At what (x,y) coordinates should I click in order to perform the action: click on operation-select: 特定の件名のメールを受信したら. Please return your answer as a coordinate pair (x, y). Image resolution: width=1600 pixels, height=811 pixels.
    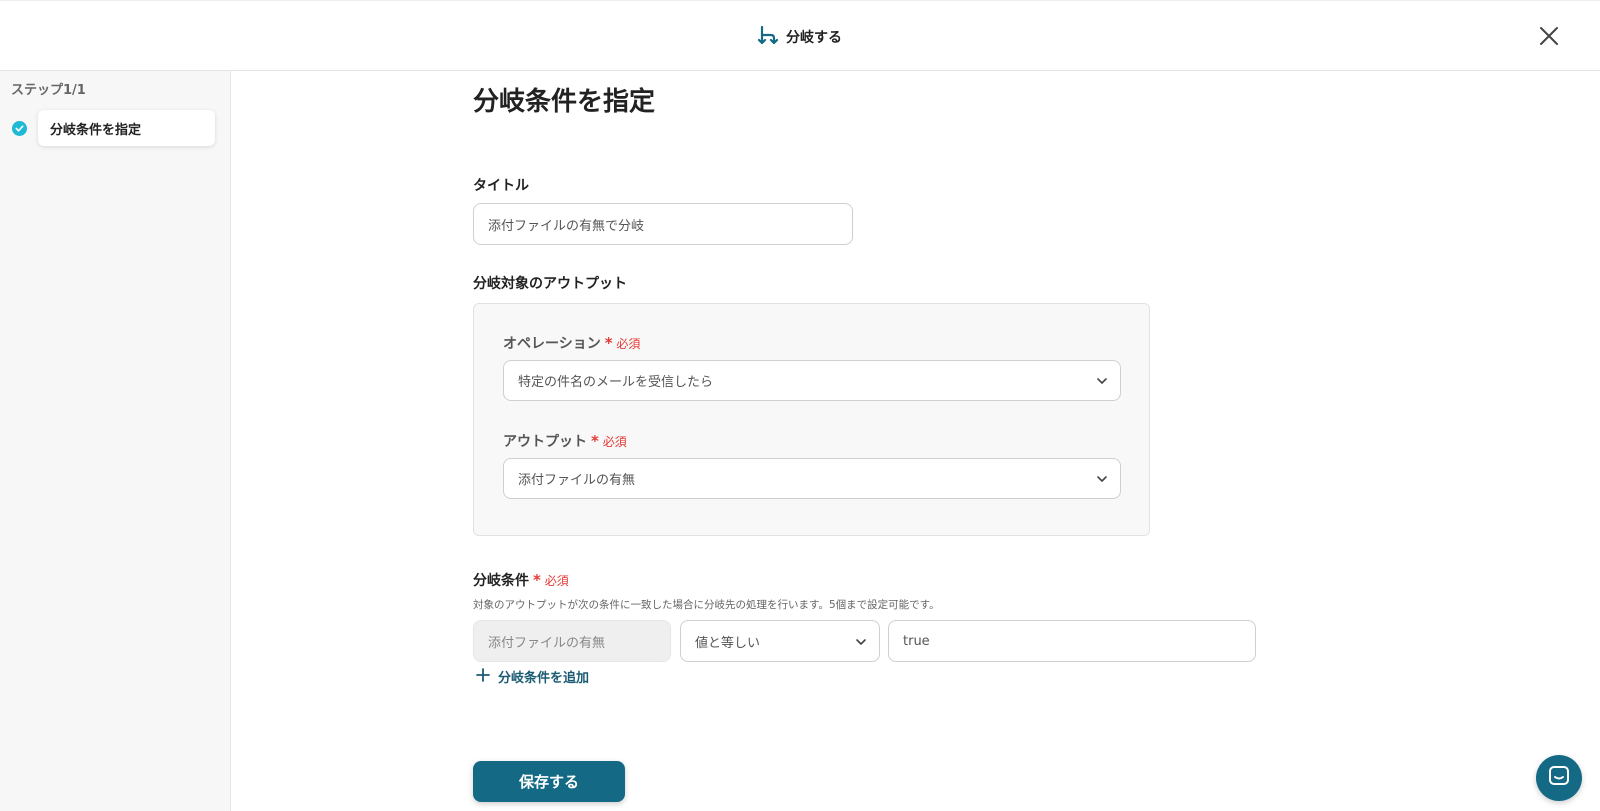
    Looking at the image, I should click on (812, 380).